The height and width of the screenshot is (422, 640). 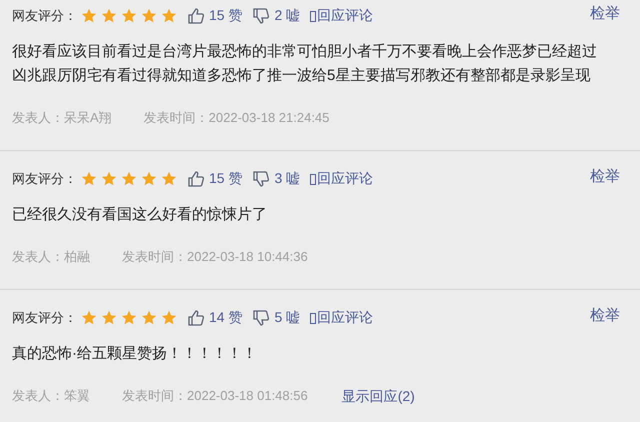 What do you see at coordinates (215, 396) in the screenshot?
I see `post-time: 发表时间：2022-03-18 01:48:56` at bounding box center [215, 396].